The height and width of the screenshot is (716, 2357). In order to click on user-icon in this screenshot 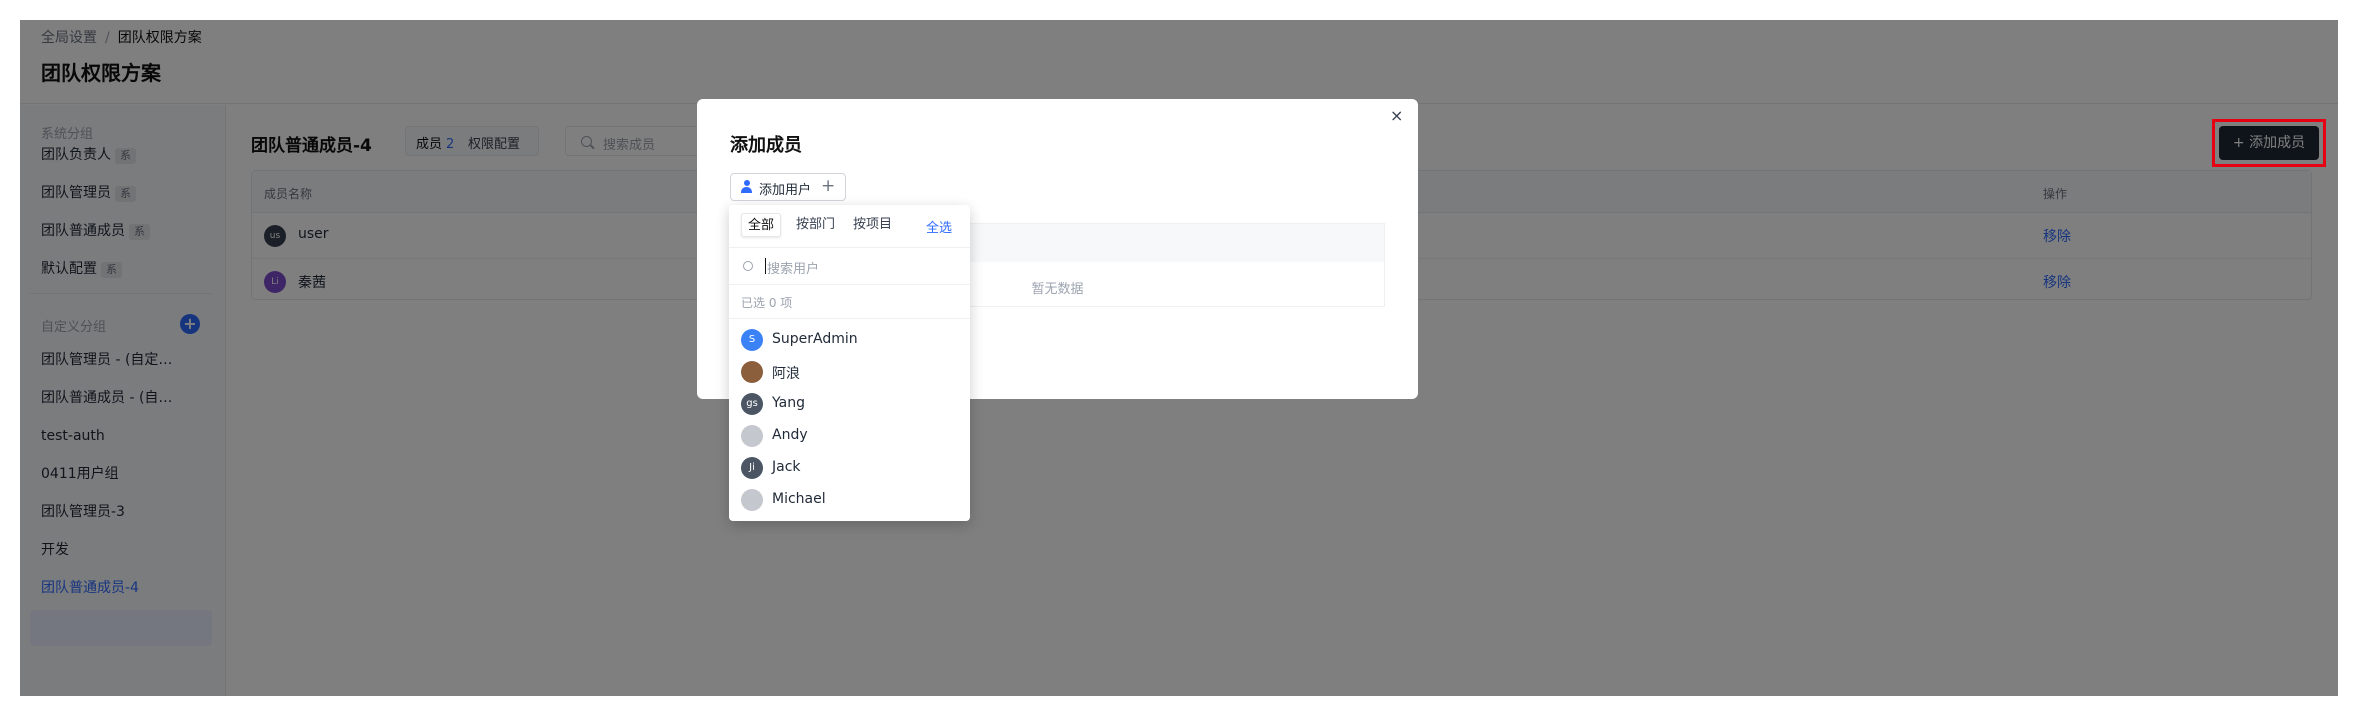, I will do `click(746, 187)`.